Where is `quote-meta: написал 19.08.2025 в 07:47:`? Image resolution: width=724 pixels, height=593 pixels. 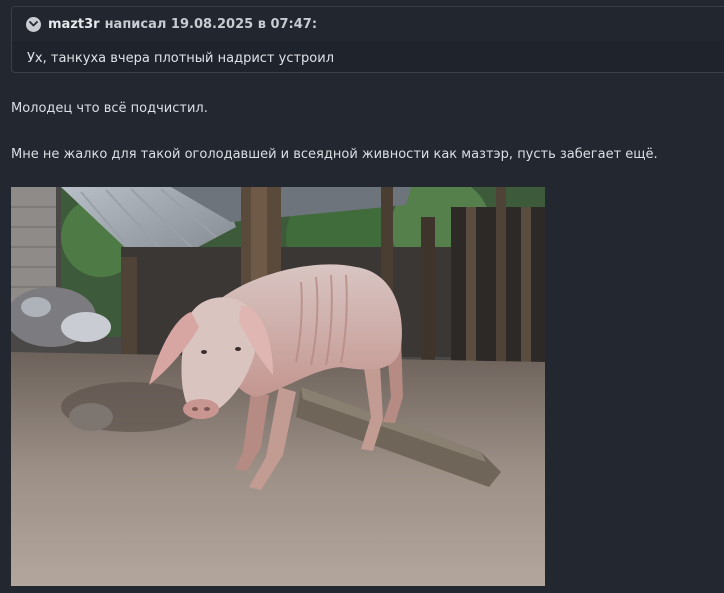
quote-meta: написал 19.08.2025 в 07:47: is located at coordinates (211, 24).